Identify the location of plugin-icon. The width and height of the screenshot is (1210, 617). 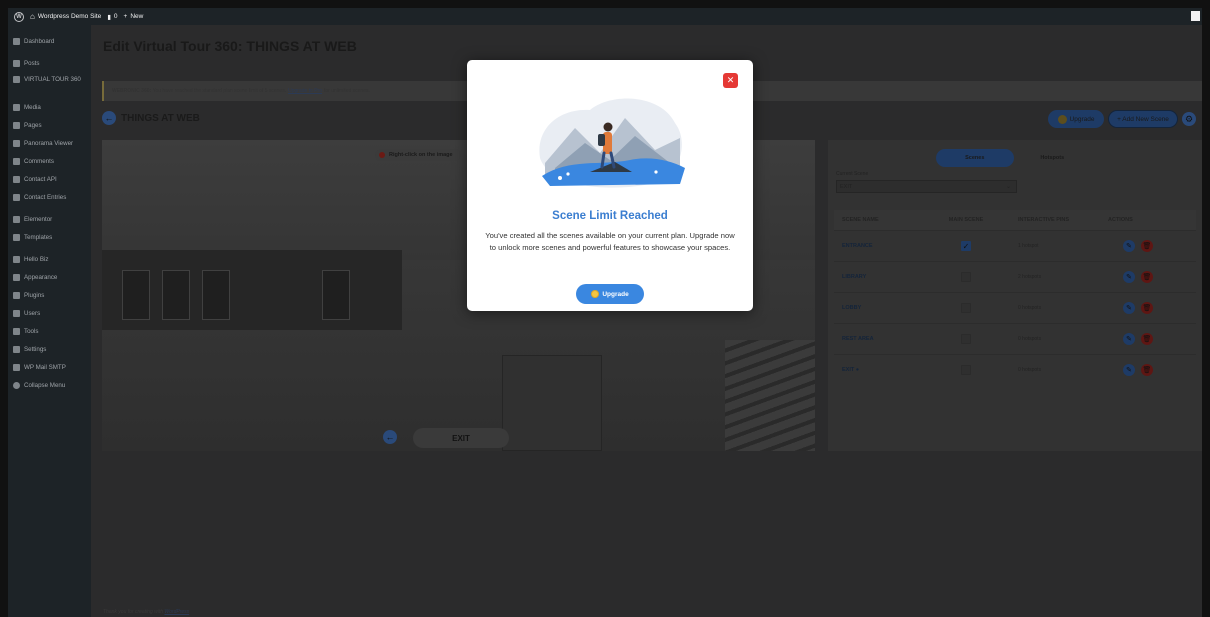
(16, 295).